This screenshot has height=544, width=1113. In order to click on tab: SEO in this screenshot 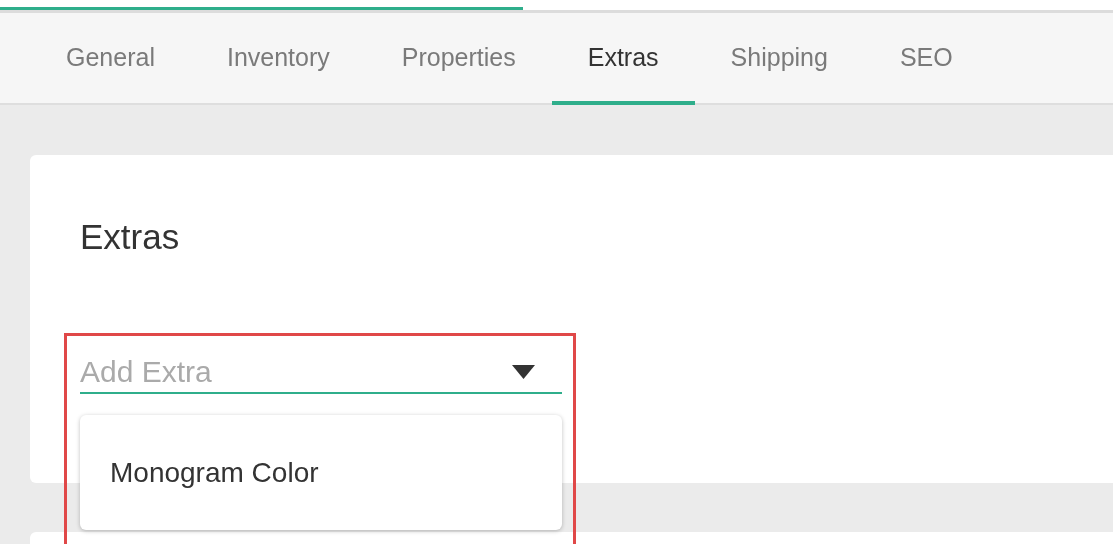, I will do `click(926, 59)`.